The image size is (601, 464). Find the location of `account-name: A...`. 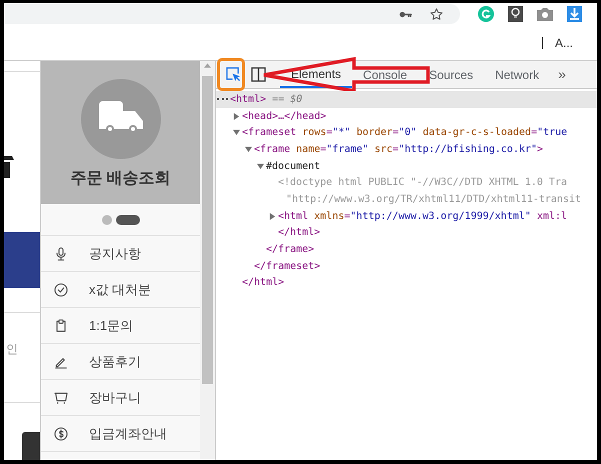

account-name: A... is located at coordinates (563, 43).